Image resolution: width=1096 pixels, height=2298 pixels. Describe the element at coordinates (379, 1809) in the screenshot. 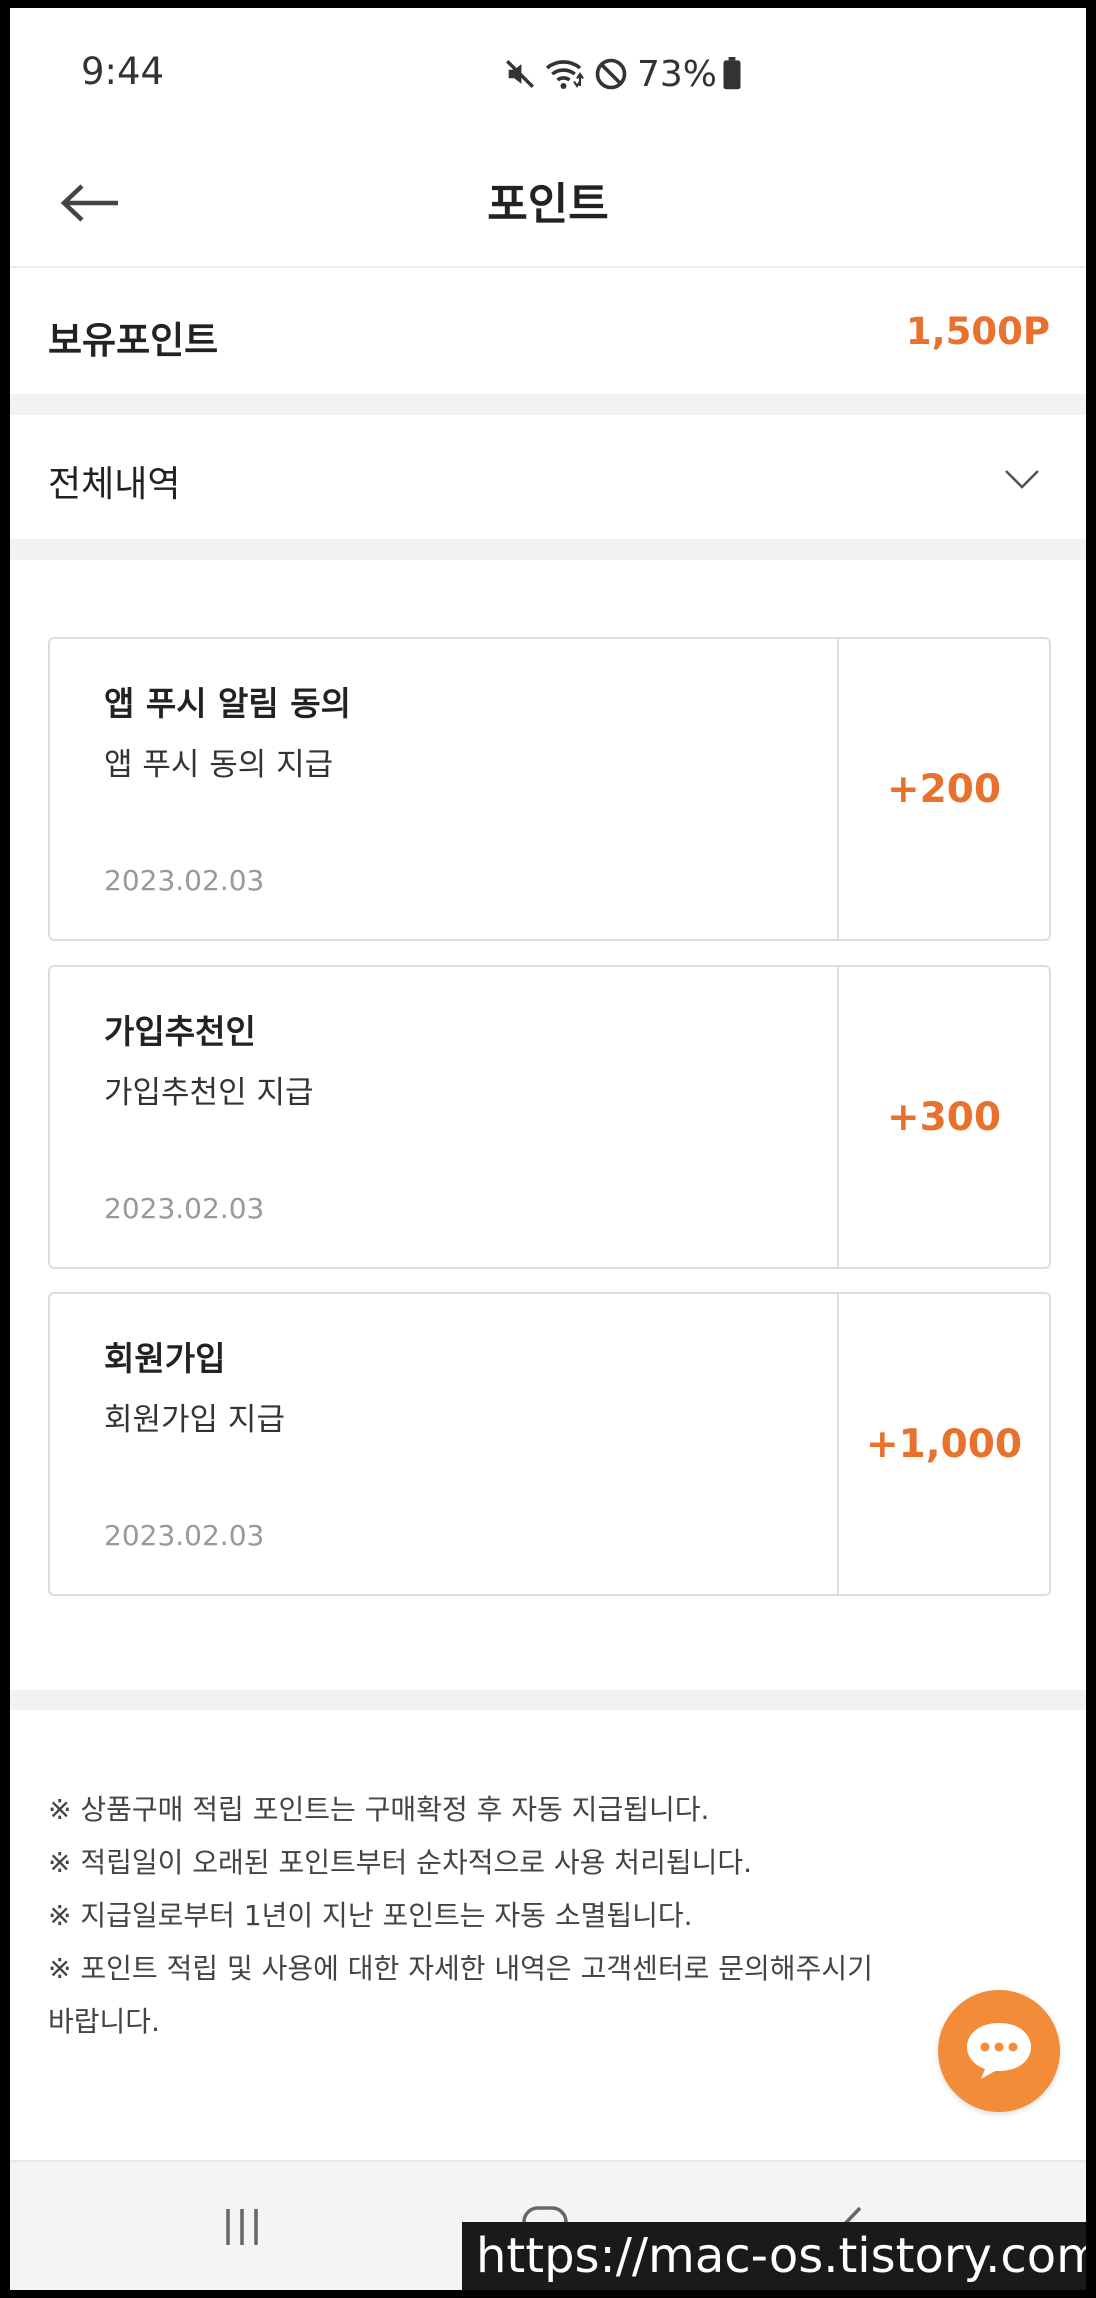

I see `notice-line: ※ 상품구매 적립 포인트는 구매확정 후 자동 지급됩니다.` at that location.